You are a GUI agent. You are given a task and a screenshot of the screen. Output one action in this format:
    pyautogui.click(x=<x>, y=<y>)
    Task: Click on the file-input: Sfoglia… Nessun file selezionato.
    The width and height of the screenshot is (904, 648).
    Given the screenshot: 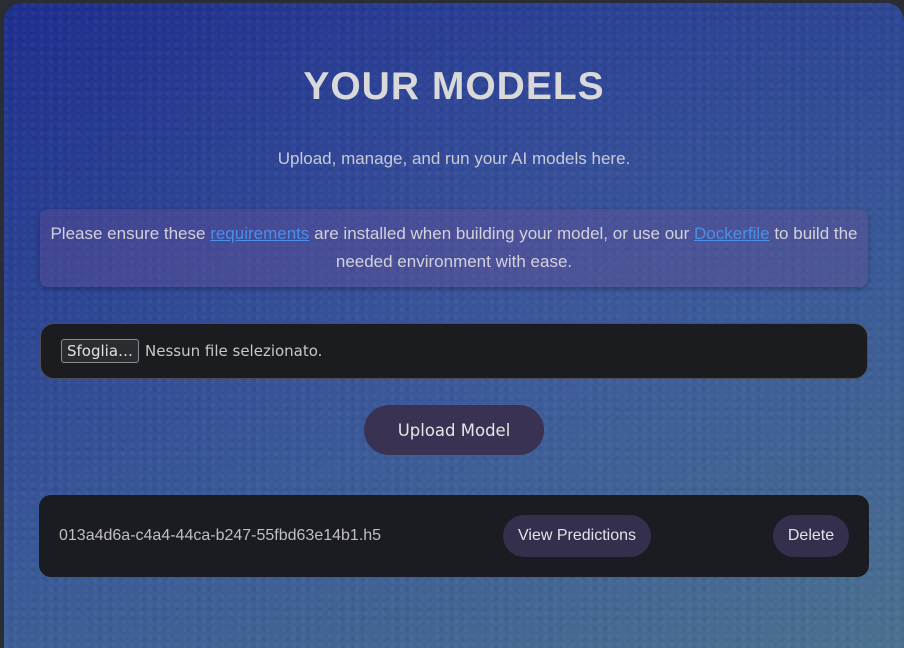 What is the action you would take?
    pyautogui.click(x=454, y=351)
    